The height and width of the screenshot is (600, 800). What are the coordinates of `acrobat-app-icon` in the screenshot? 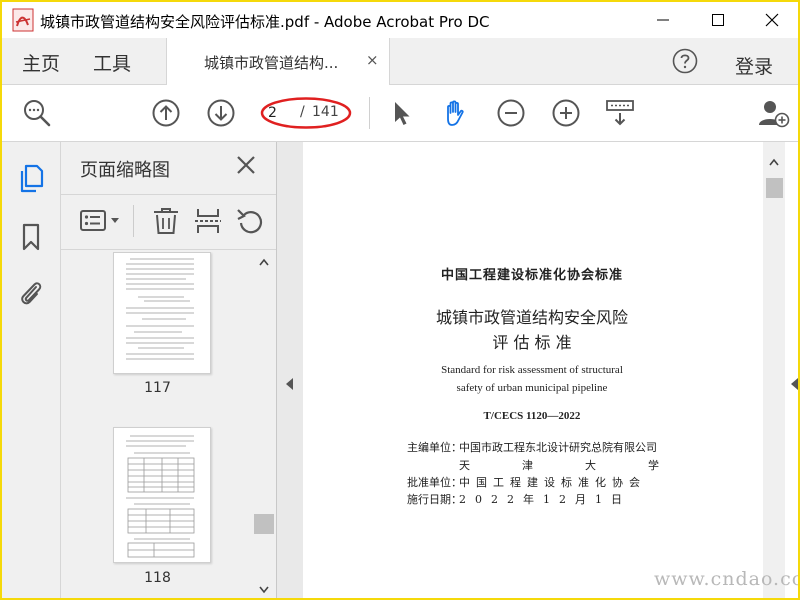 It's located at (23, 20).